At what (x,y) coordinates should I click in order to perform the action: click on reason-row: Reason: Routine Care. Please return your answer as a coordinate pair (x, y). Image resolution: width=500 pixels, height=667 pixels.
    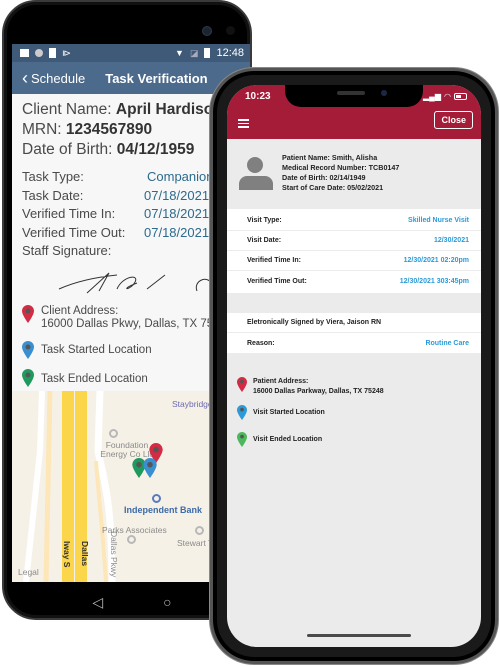
    Looking at the image, I should click on (354, 343).